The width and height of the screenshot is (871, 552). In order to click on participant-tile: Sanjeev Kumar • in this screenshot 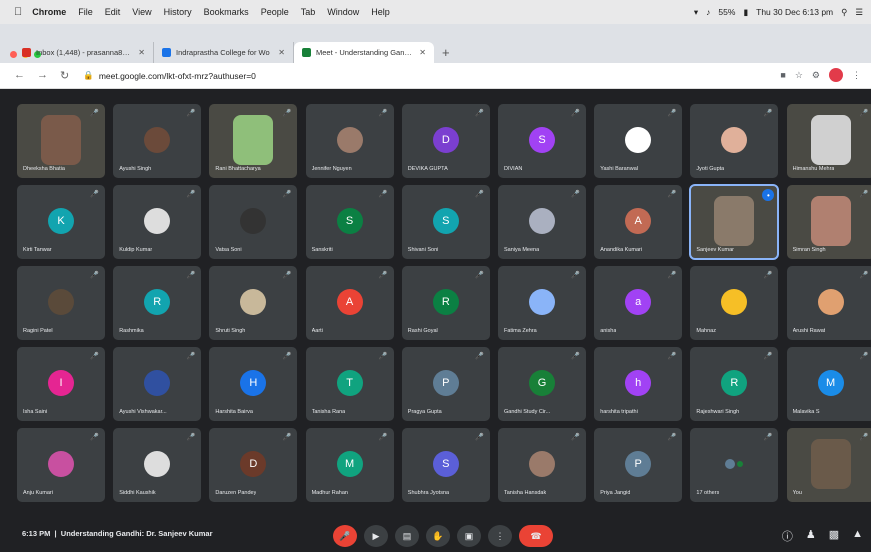, I will do `click(734, 222)`.